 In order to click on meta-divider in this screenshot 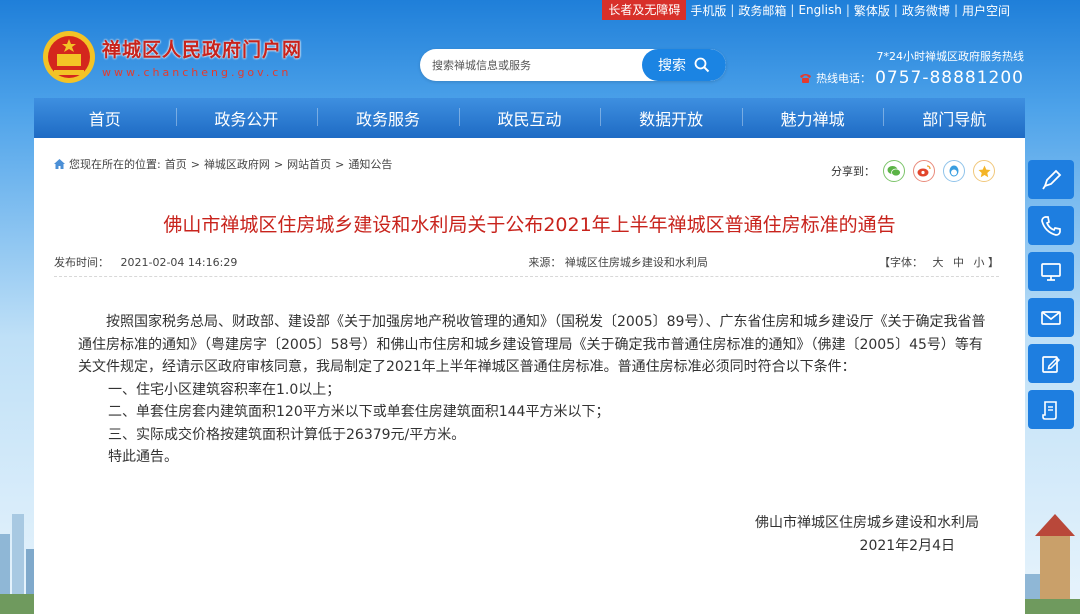, I will do `click(526, 276)`.